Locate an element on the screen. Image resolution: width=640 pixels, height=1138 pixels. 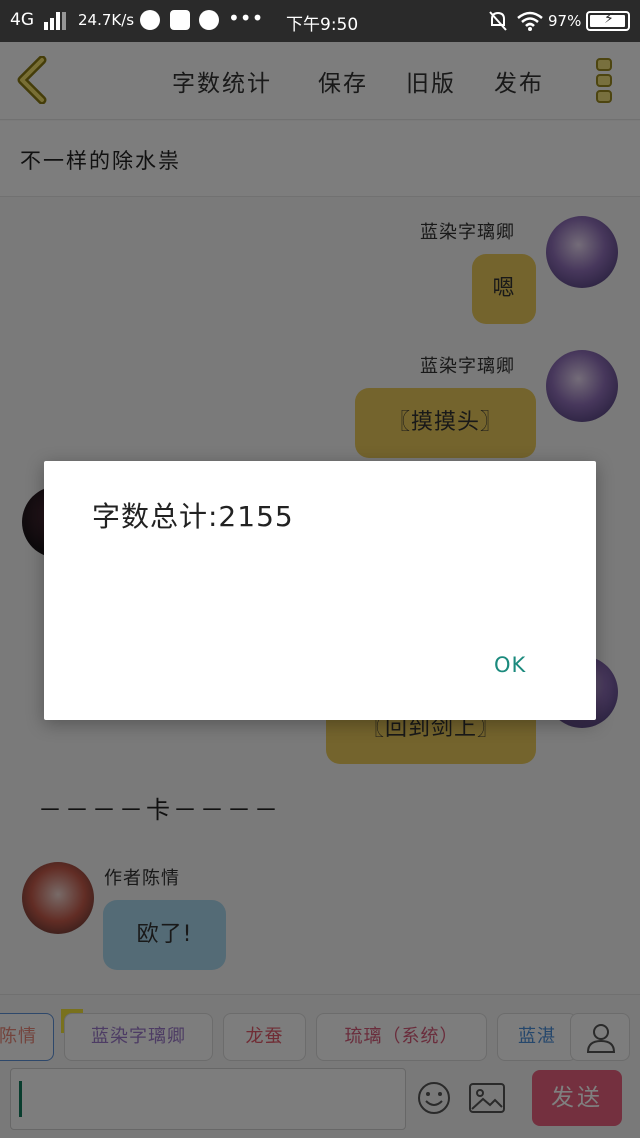
network-type: 4G is located at coordinates (22, 20).